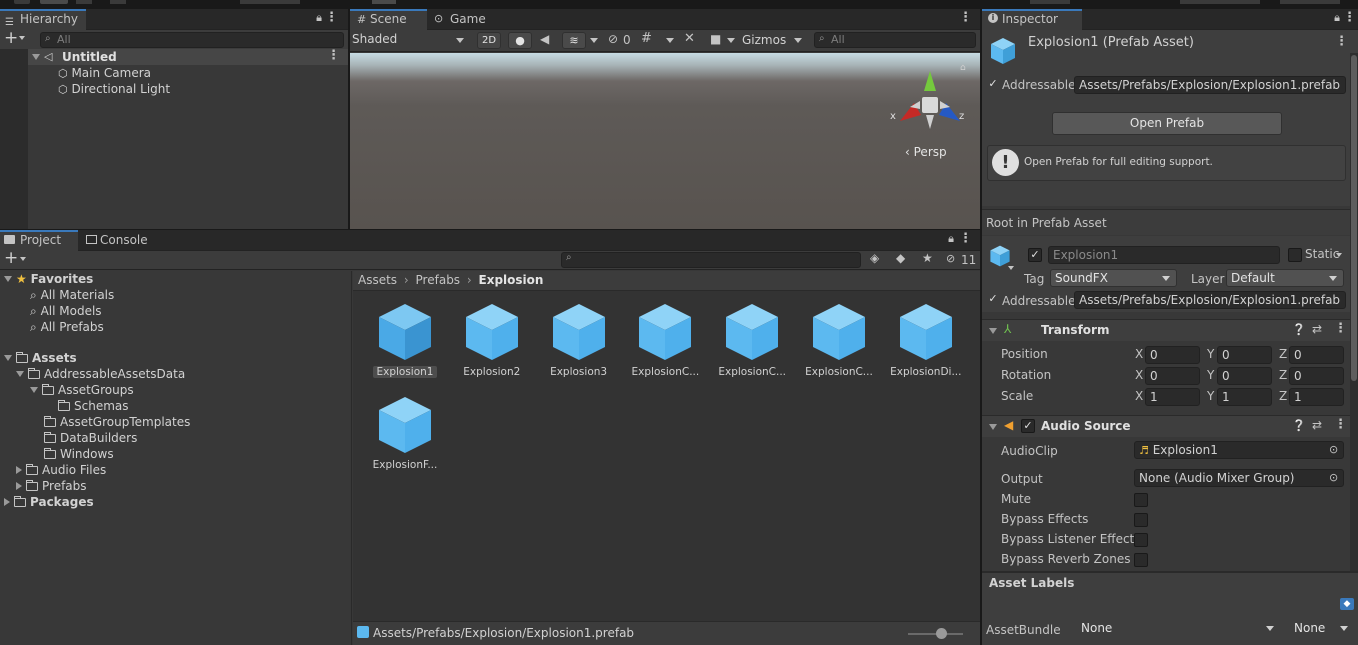 This screenshot has width=1358, height=645. Describe the element at coordinates (1322, 629) in the screenshot. I see `assetbundle-variant-dropdown: None` at that location.